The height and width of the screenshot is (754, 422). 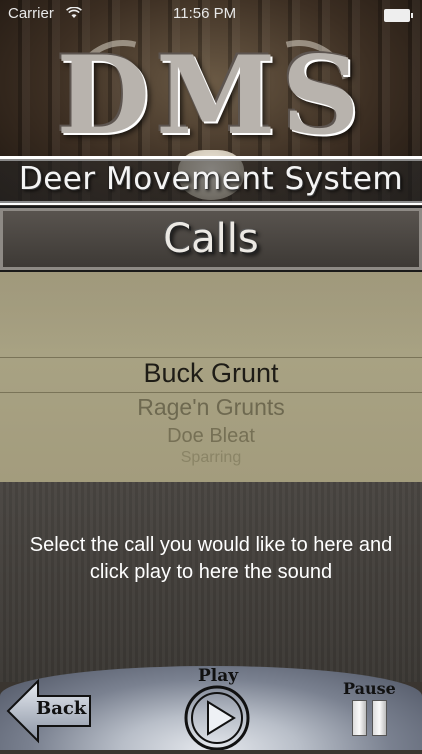 I want to click on pause-button, so click(x=370, y=720).